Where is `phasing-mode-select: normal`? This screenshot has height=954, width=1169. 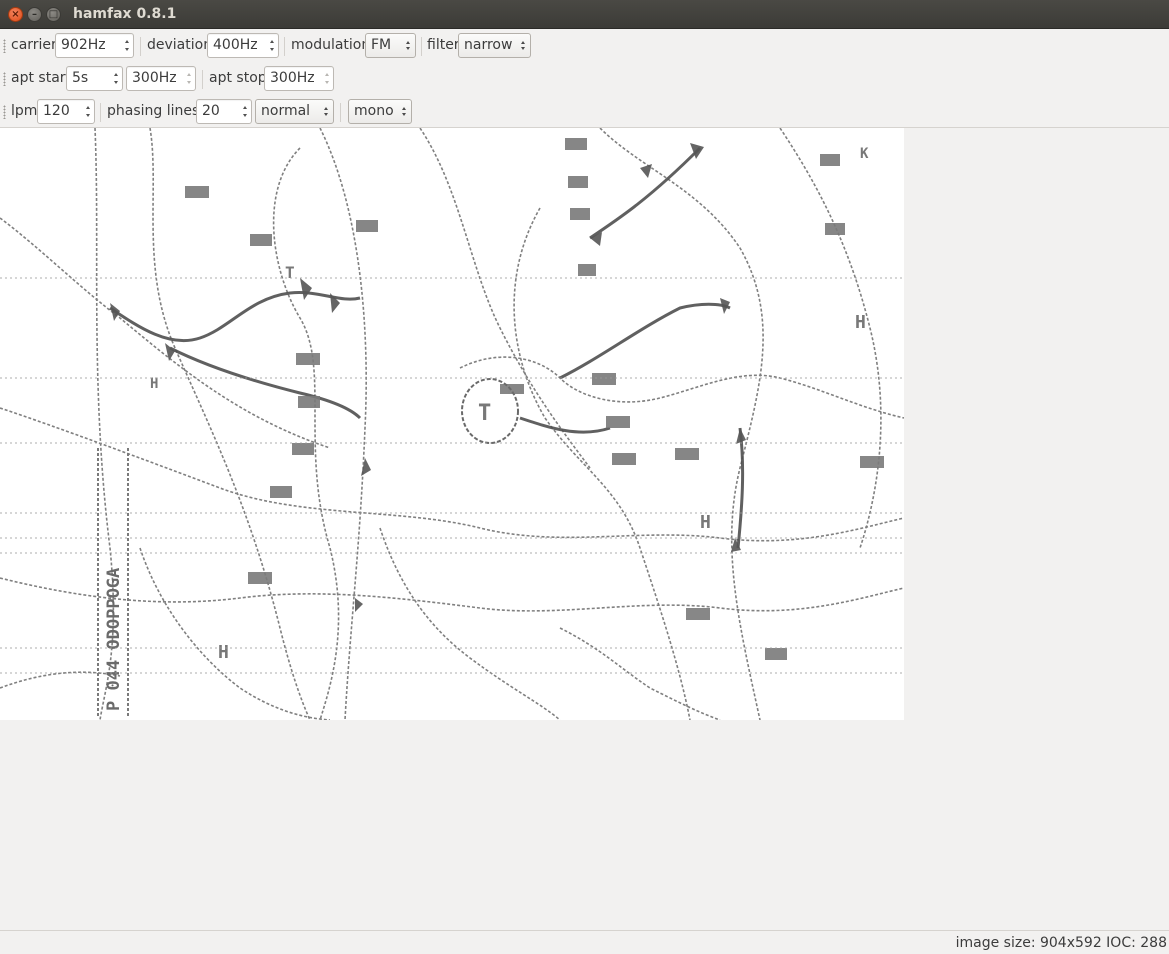
phasing-mode-select: normal is located at coordinates (294, 111).